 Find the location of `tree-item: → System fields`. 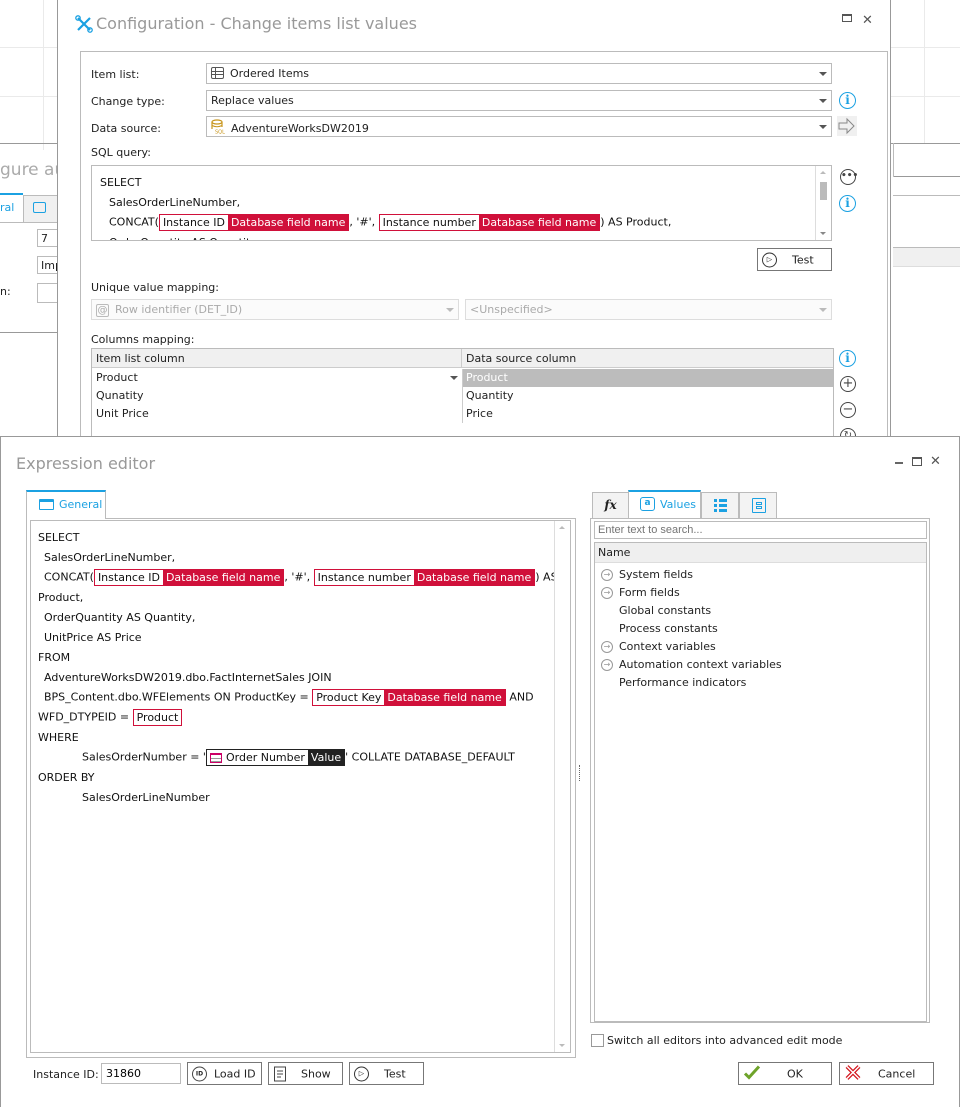

tree-item: → System fields is located at coordinates (647, 574).